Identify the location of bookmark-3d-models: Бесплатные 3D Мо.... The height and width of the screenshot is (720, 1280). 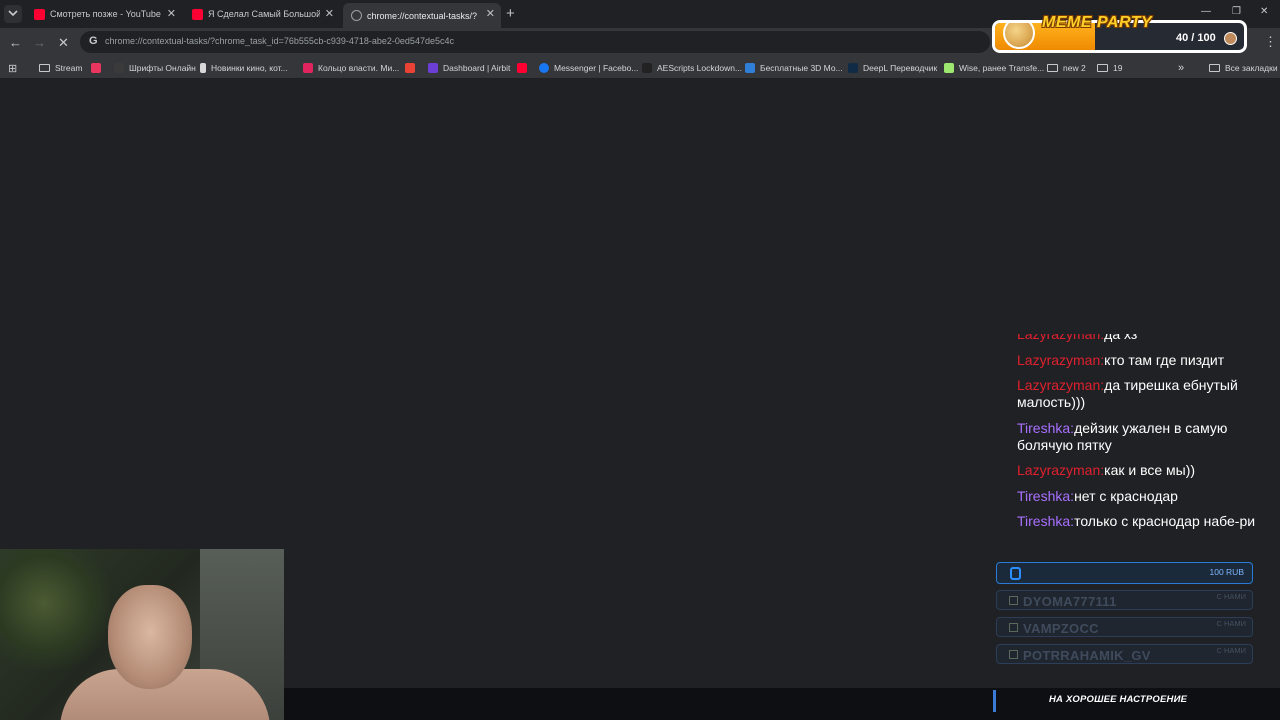
(794, 68).